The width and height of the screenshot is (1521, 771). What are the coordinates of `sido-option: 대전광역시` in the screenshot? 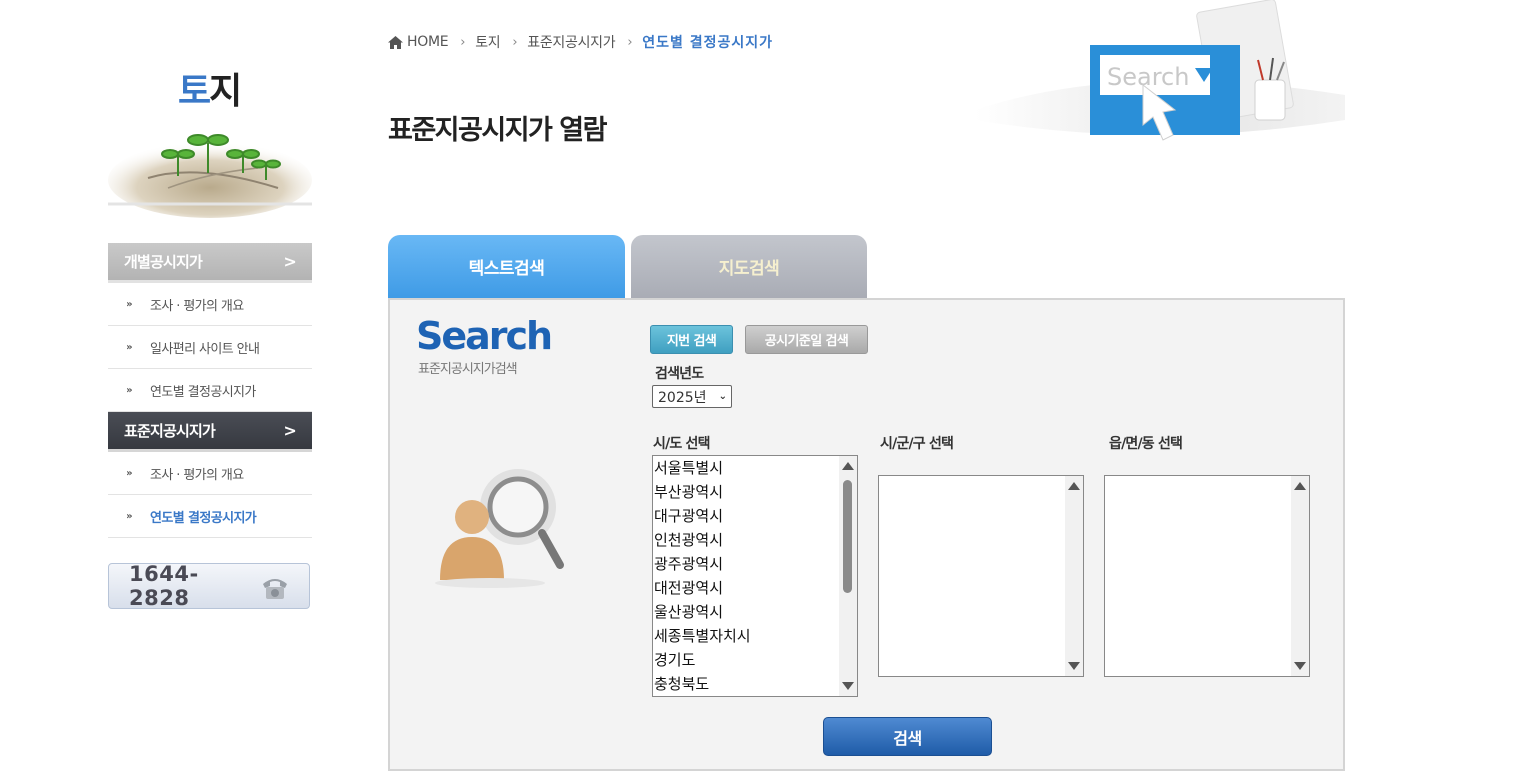 It's located at (746, 588).